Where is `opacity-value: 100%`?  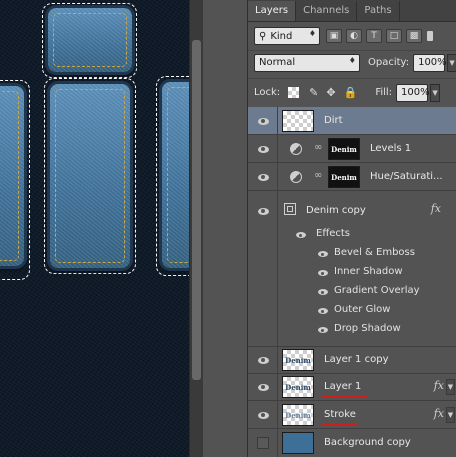 opacity-value: 100% is located at coordinates (432, 62).